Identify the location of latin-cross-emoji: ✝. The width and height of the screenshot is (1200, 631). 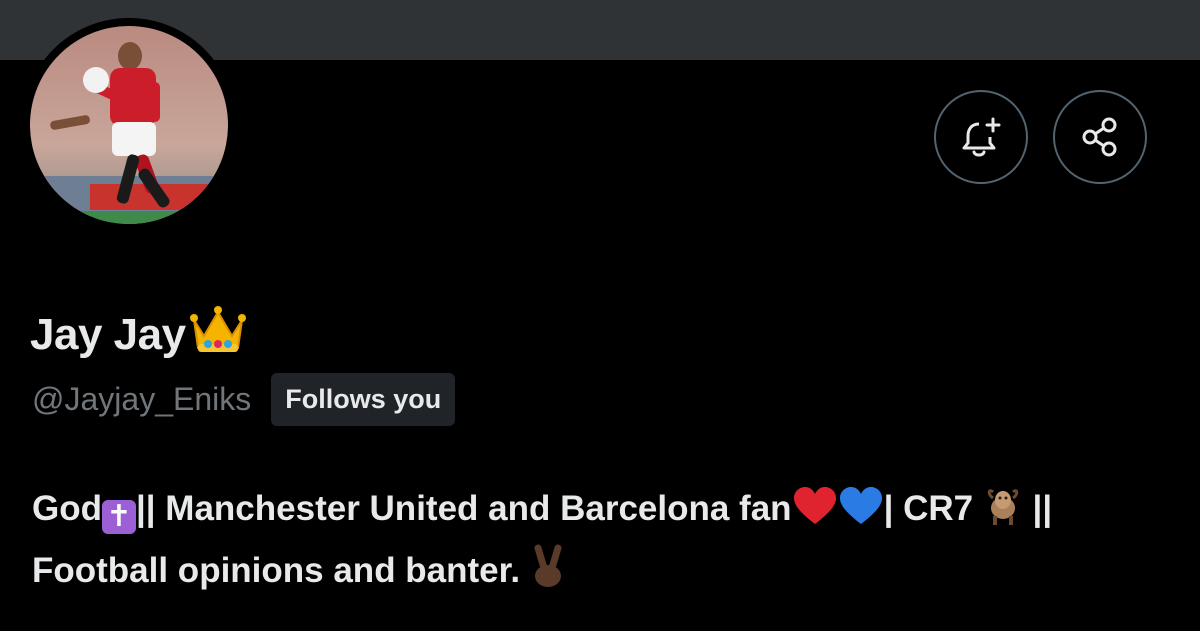
(118, 517).